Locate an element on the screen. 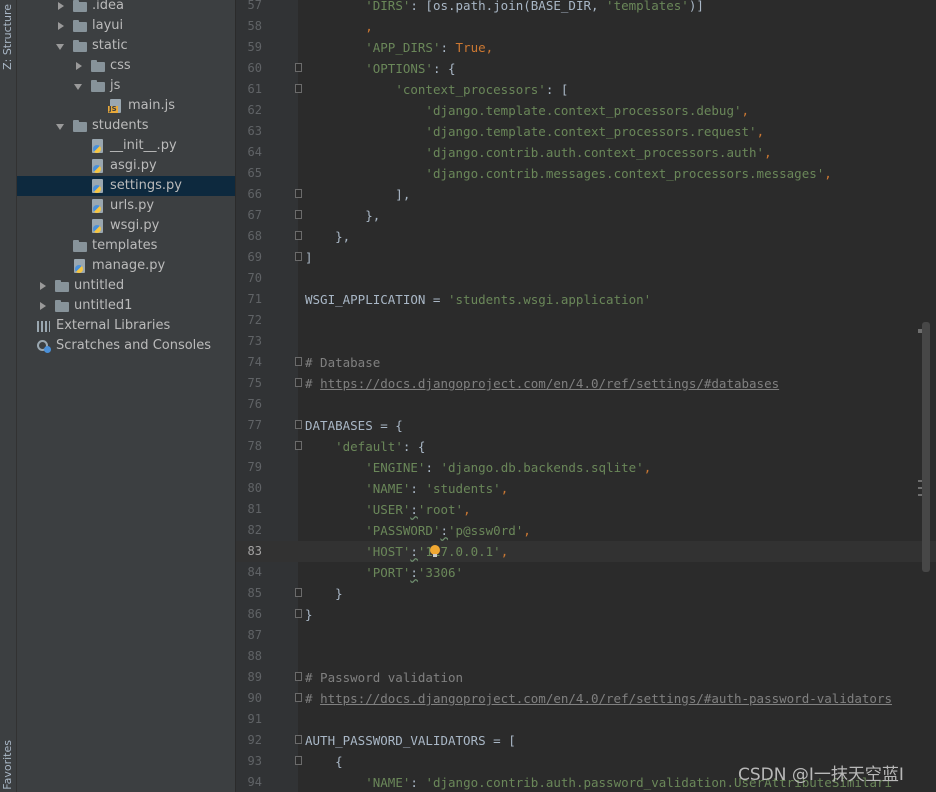 This screenshot has height=792, width=936. code-line: 88 is located at coordinates (586, 656).